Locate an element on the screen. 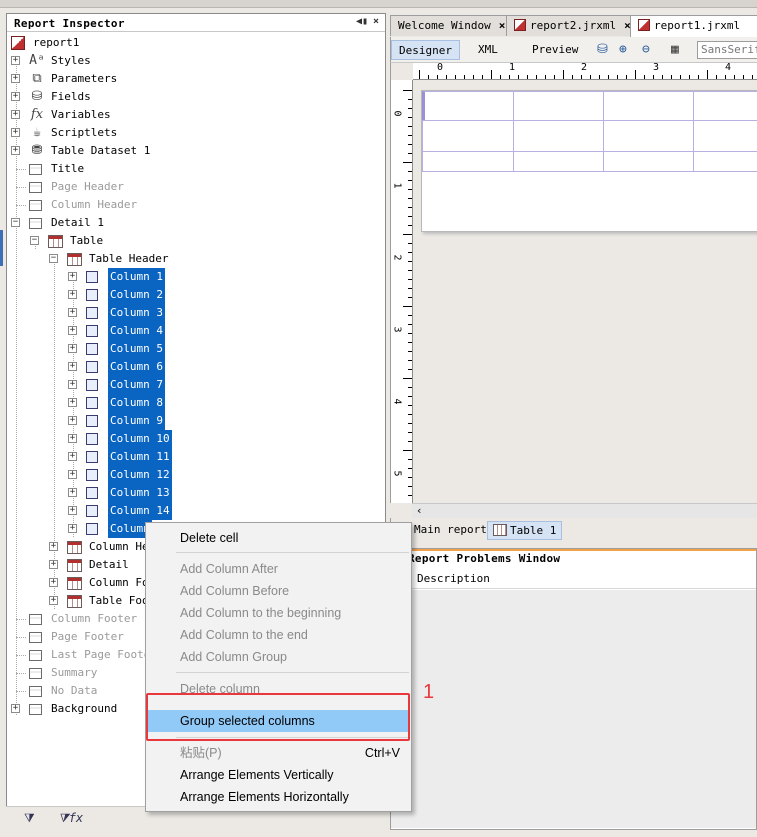 This screenshot has width=757, height=837. tree-item: report1 is located at coordinates (192, 43).